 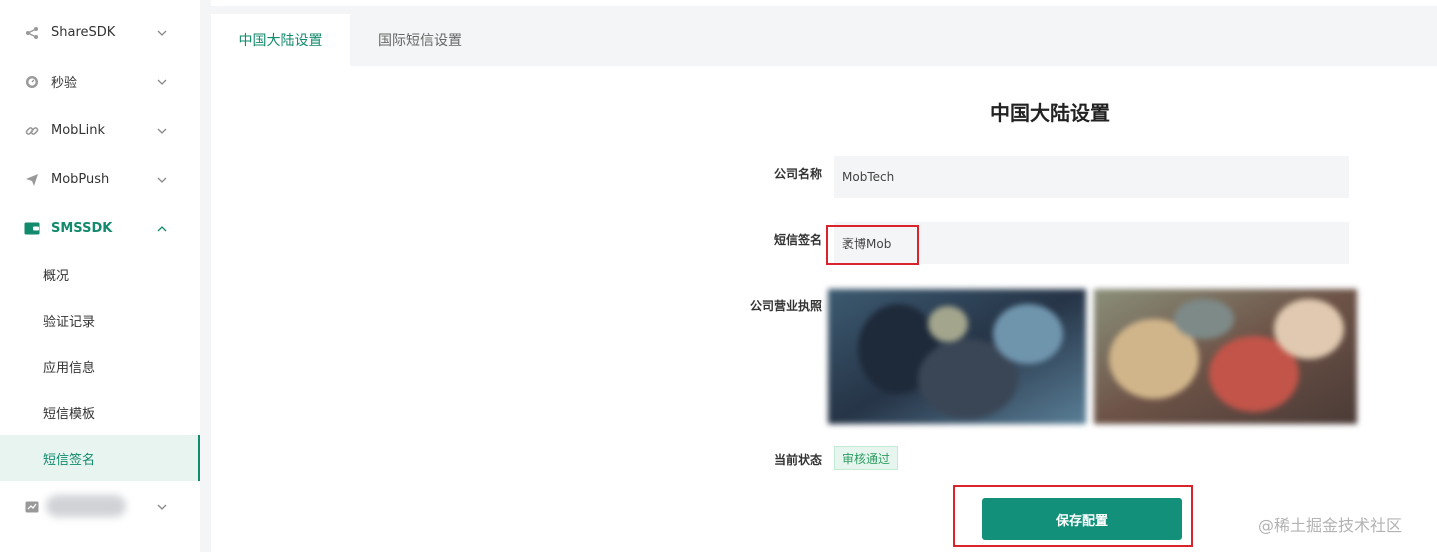 What do you see at coordinates (32, 82) in the screenshot?
I see `clock-icon` at bounding box center [32, 82].